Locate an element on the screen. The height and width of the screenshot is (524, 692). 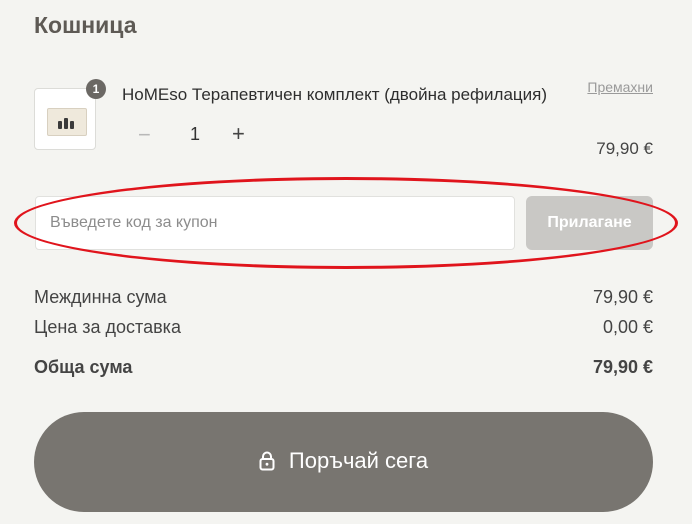
quantity-value: 1 is located at coordinates (195, 134).